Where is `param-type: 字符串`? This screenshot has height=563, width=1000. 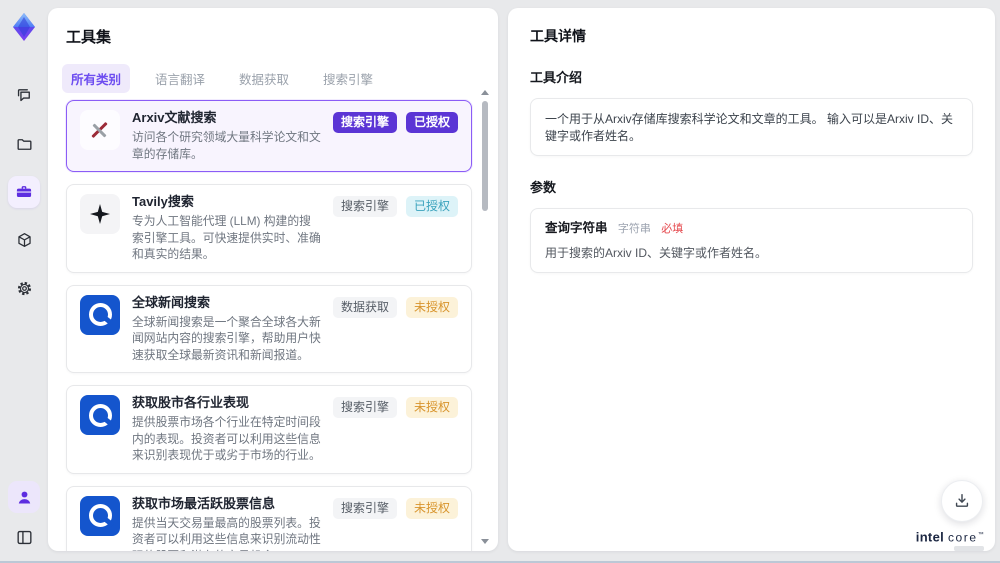 param-type: 字符串 is located at coordinates (634, 229).